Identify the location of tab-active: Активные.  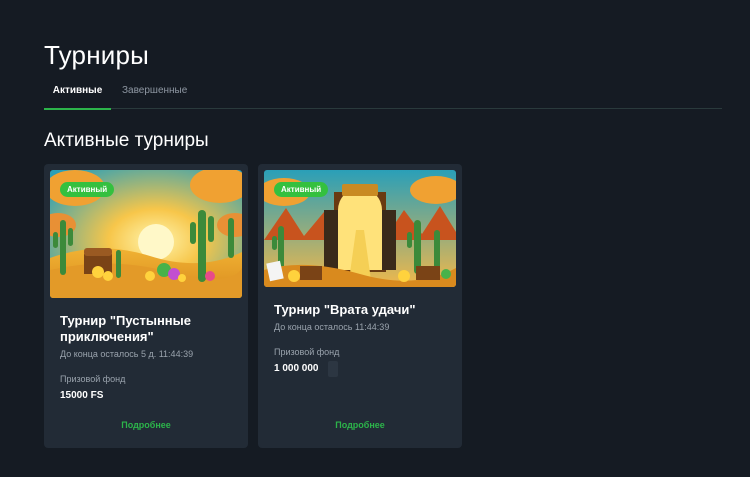
(77, 95).